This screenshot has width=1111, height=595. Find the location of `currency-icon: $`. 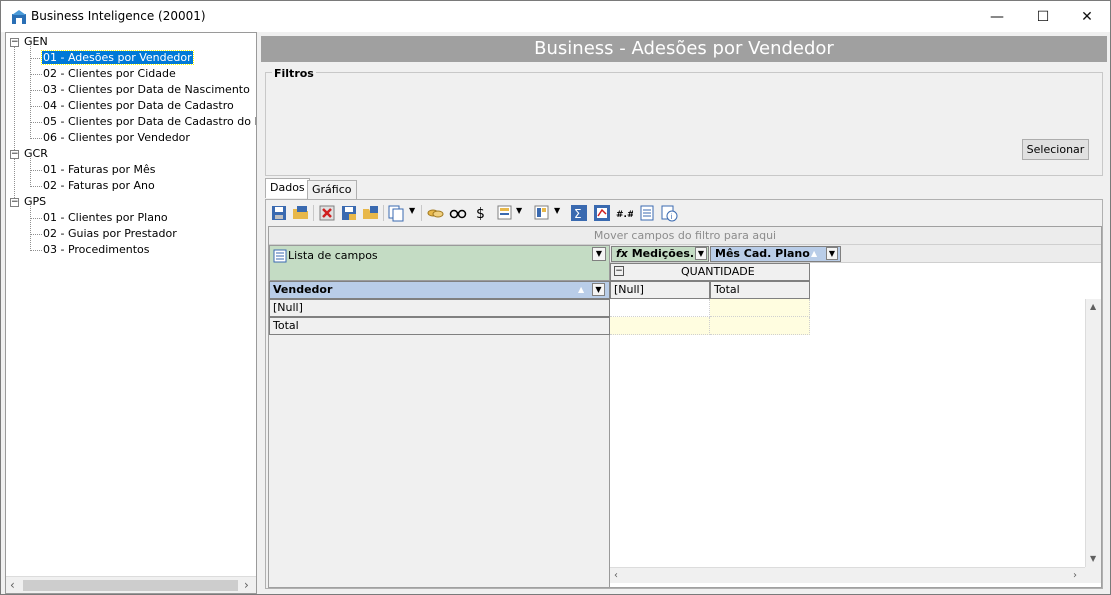

currency-icon: $ is located at coordinates (481, 213).